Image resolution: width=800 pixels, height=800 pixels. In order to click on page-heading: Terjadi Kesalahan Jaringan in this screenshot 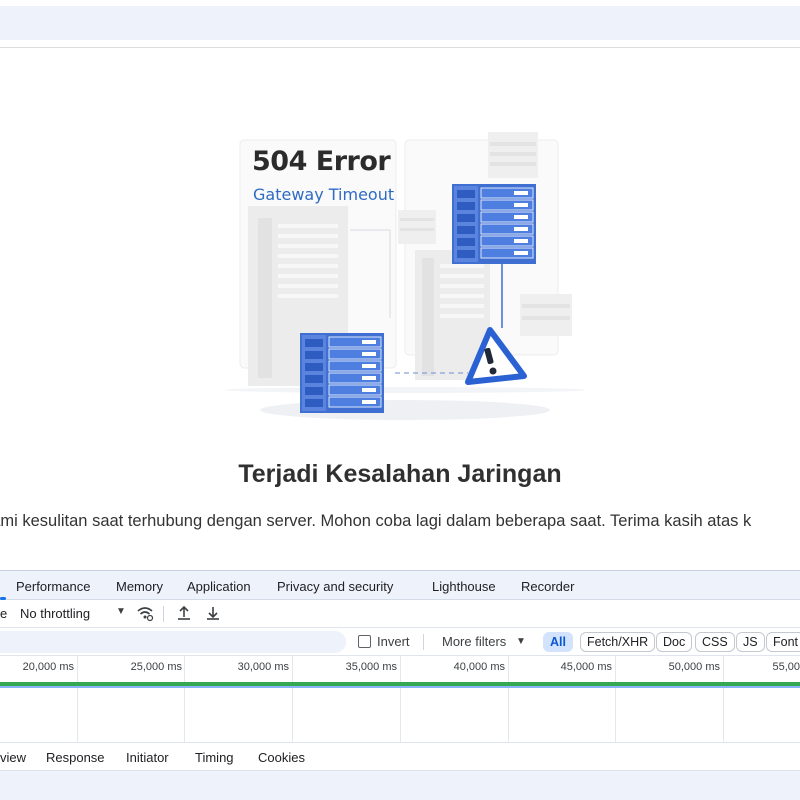, I will do `click(400, 474)`.